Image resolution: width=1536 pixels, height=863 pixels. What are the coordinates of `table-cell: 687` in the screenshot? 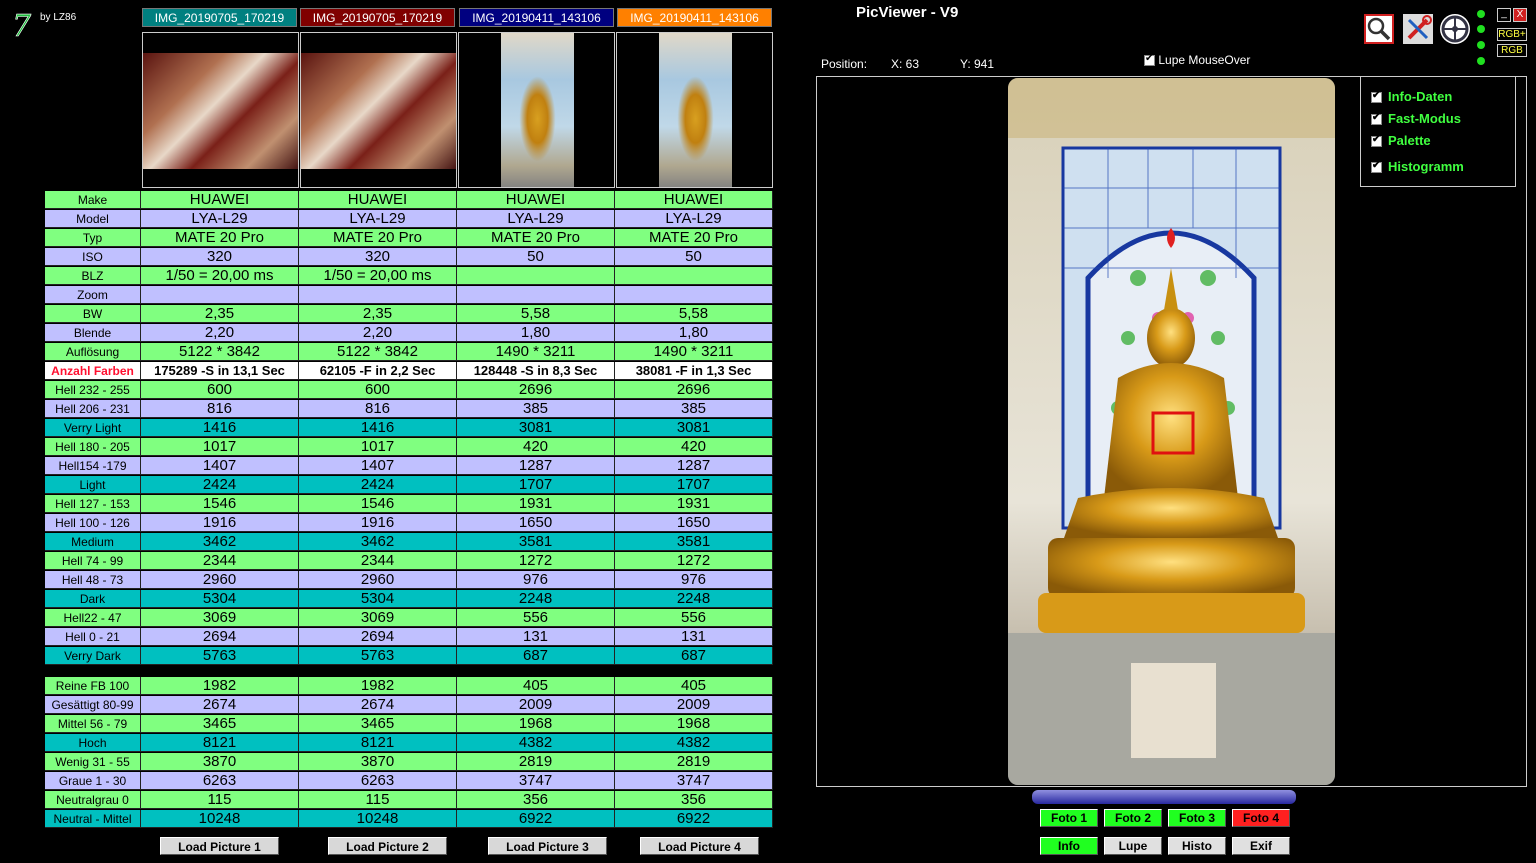 It's located at (536, 656).